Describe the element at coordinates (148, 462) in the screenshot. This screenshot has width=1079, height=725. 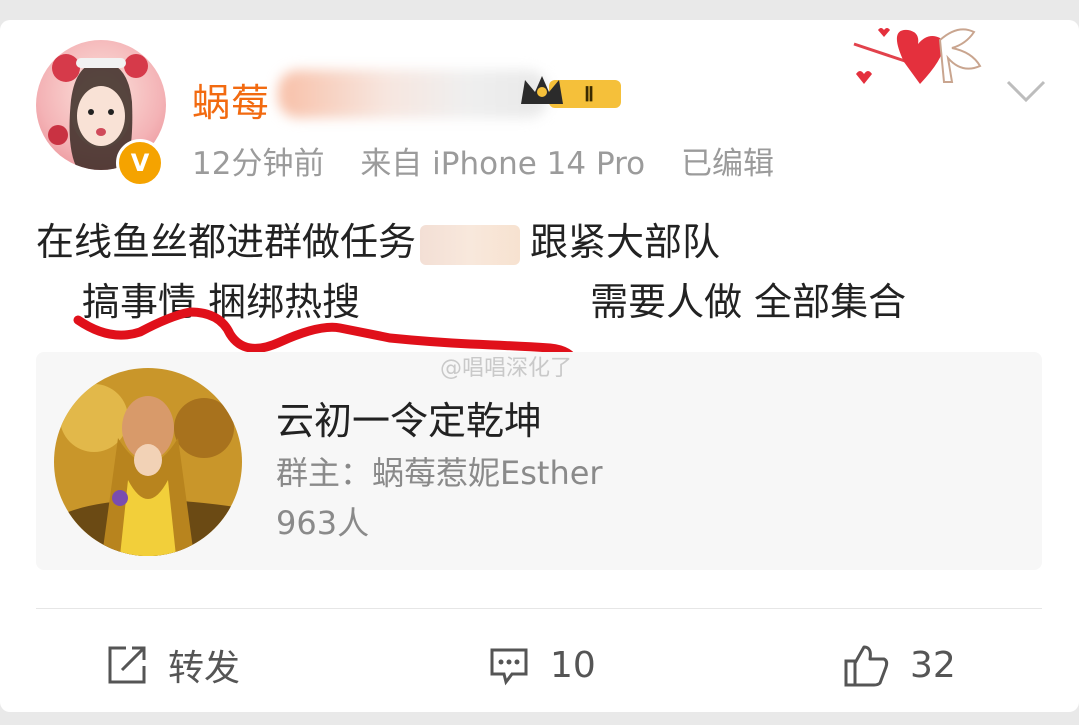
I see `group-avatar` at that location.